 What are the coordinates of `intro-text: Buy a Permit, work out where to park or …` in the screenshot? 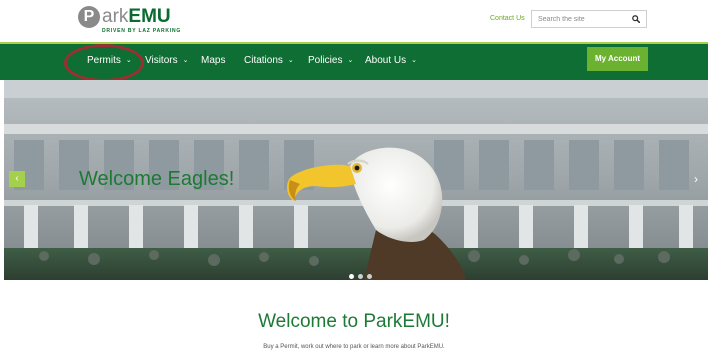 It's located at (354, 347).